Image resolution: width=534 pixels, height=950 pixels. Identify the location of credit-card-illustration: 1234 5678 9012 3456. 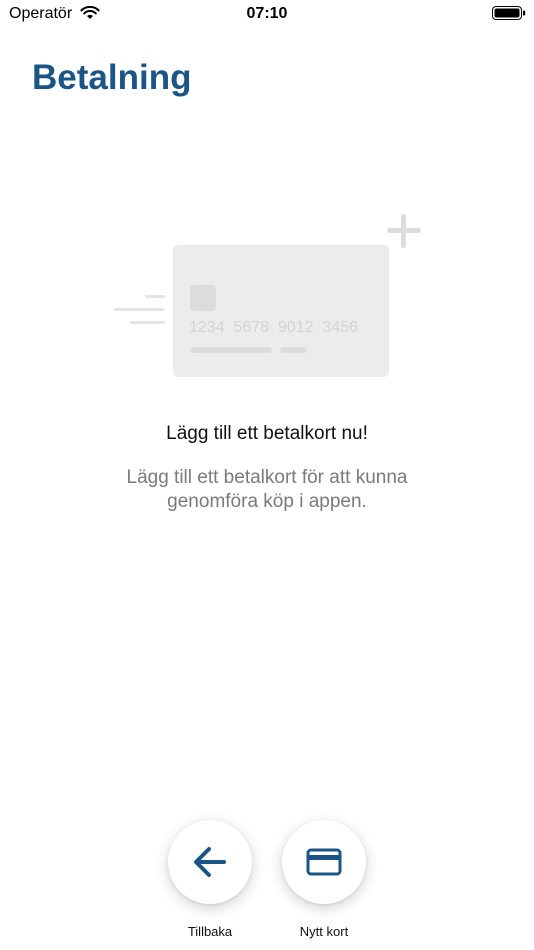
(267, 295).